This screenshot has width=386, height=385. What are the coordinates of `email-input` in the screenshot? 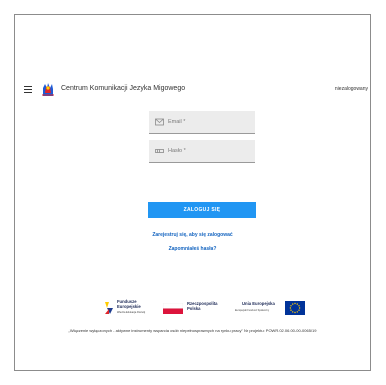 It's located at (209, 122).